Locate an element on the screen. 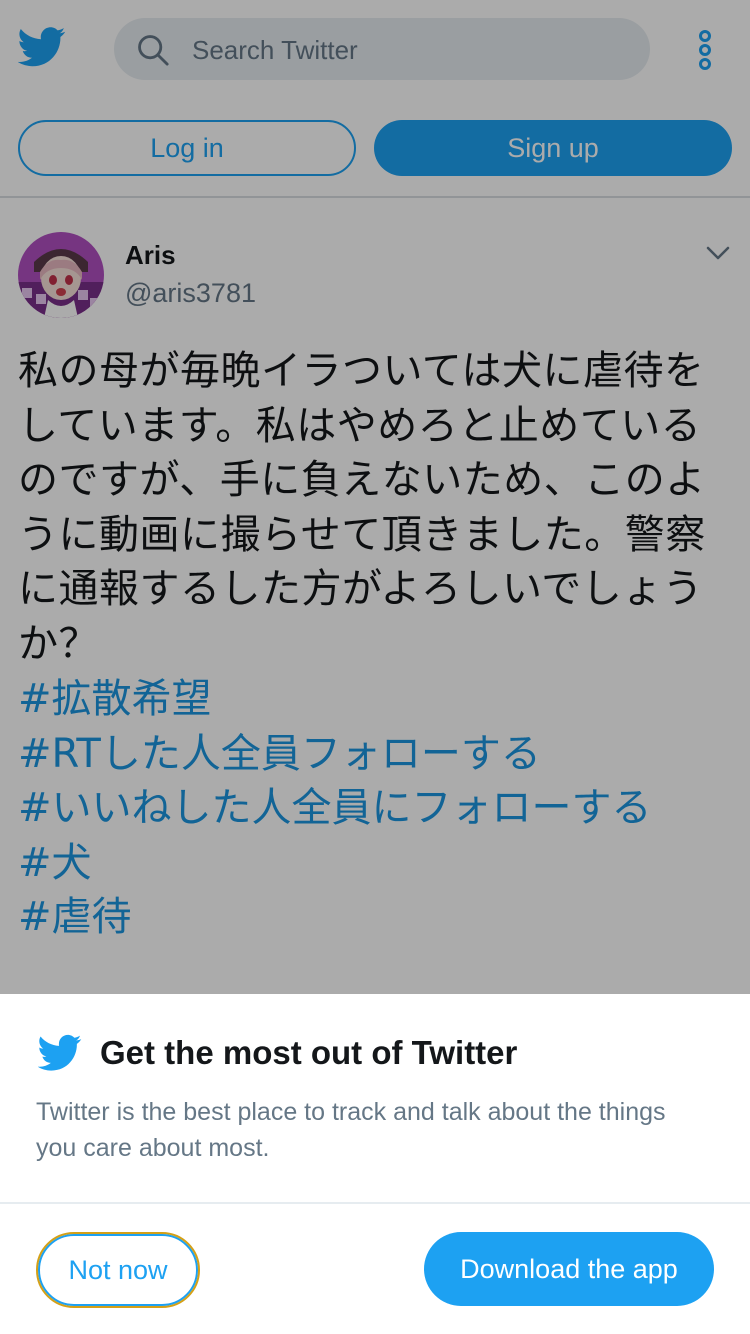  prompt-title: Get the most out of Twitter is located at coordinates (309, 1052).